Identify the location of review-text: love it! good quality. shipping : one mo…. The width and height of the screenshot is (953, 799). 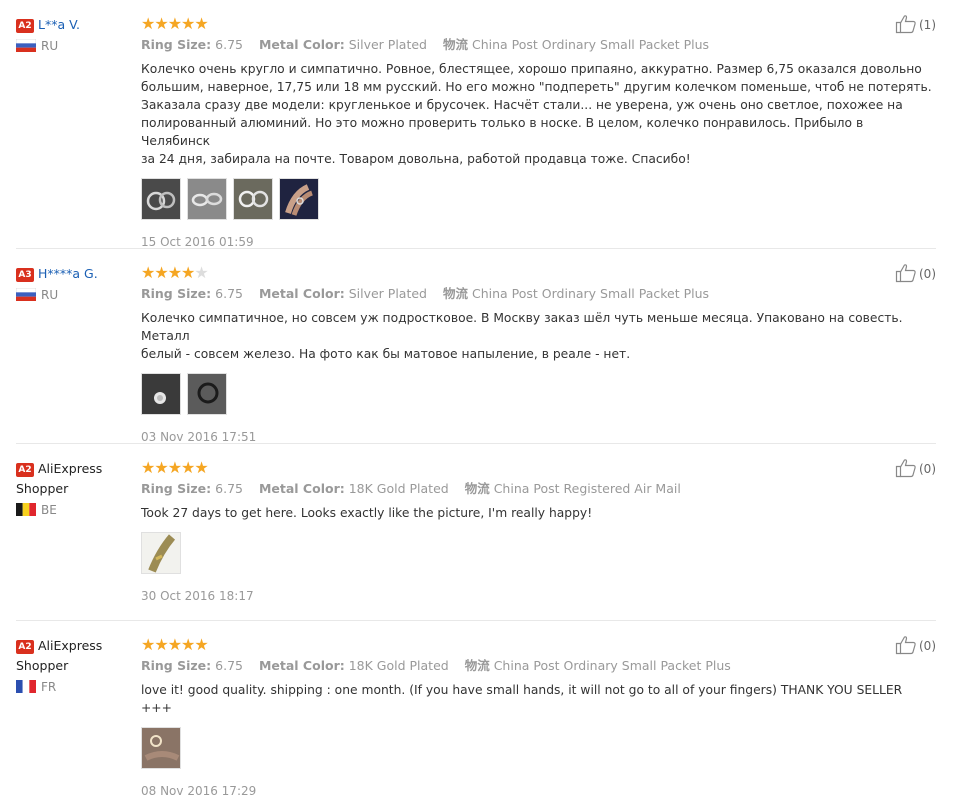
(522, 699).